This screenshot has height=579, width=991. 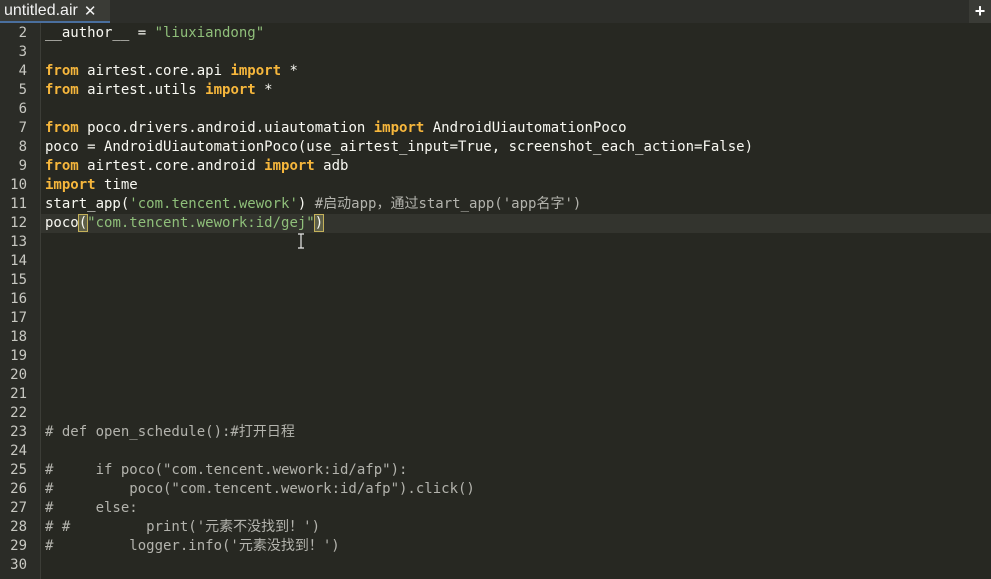 I want to click on line-number: 2, so click(x=22, y=33).